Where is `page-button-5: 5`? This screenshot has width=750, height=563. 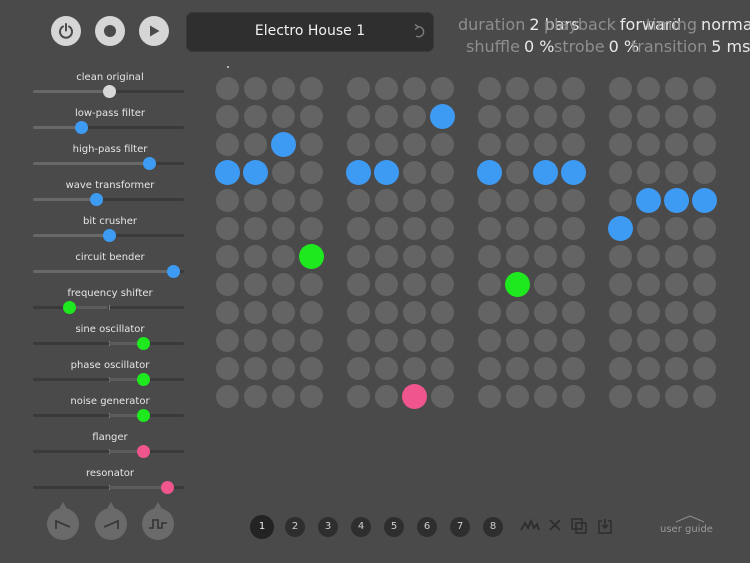 page-button-5: 5 is located at coordinates (394, 527).